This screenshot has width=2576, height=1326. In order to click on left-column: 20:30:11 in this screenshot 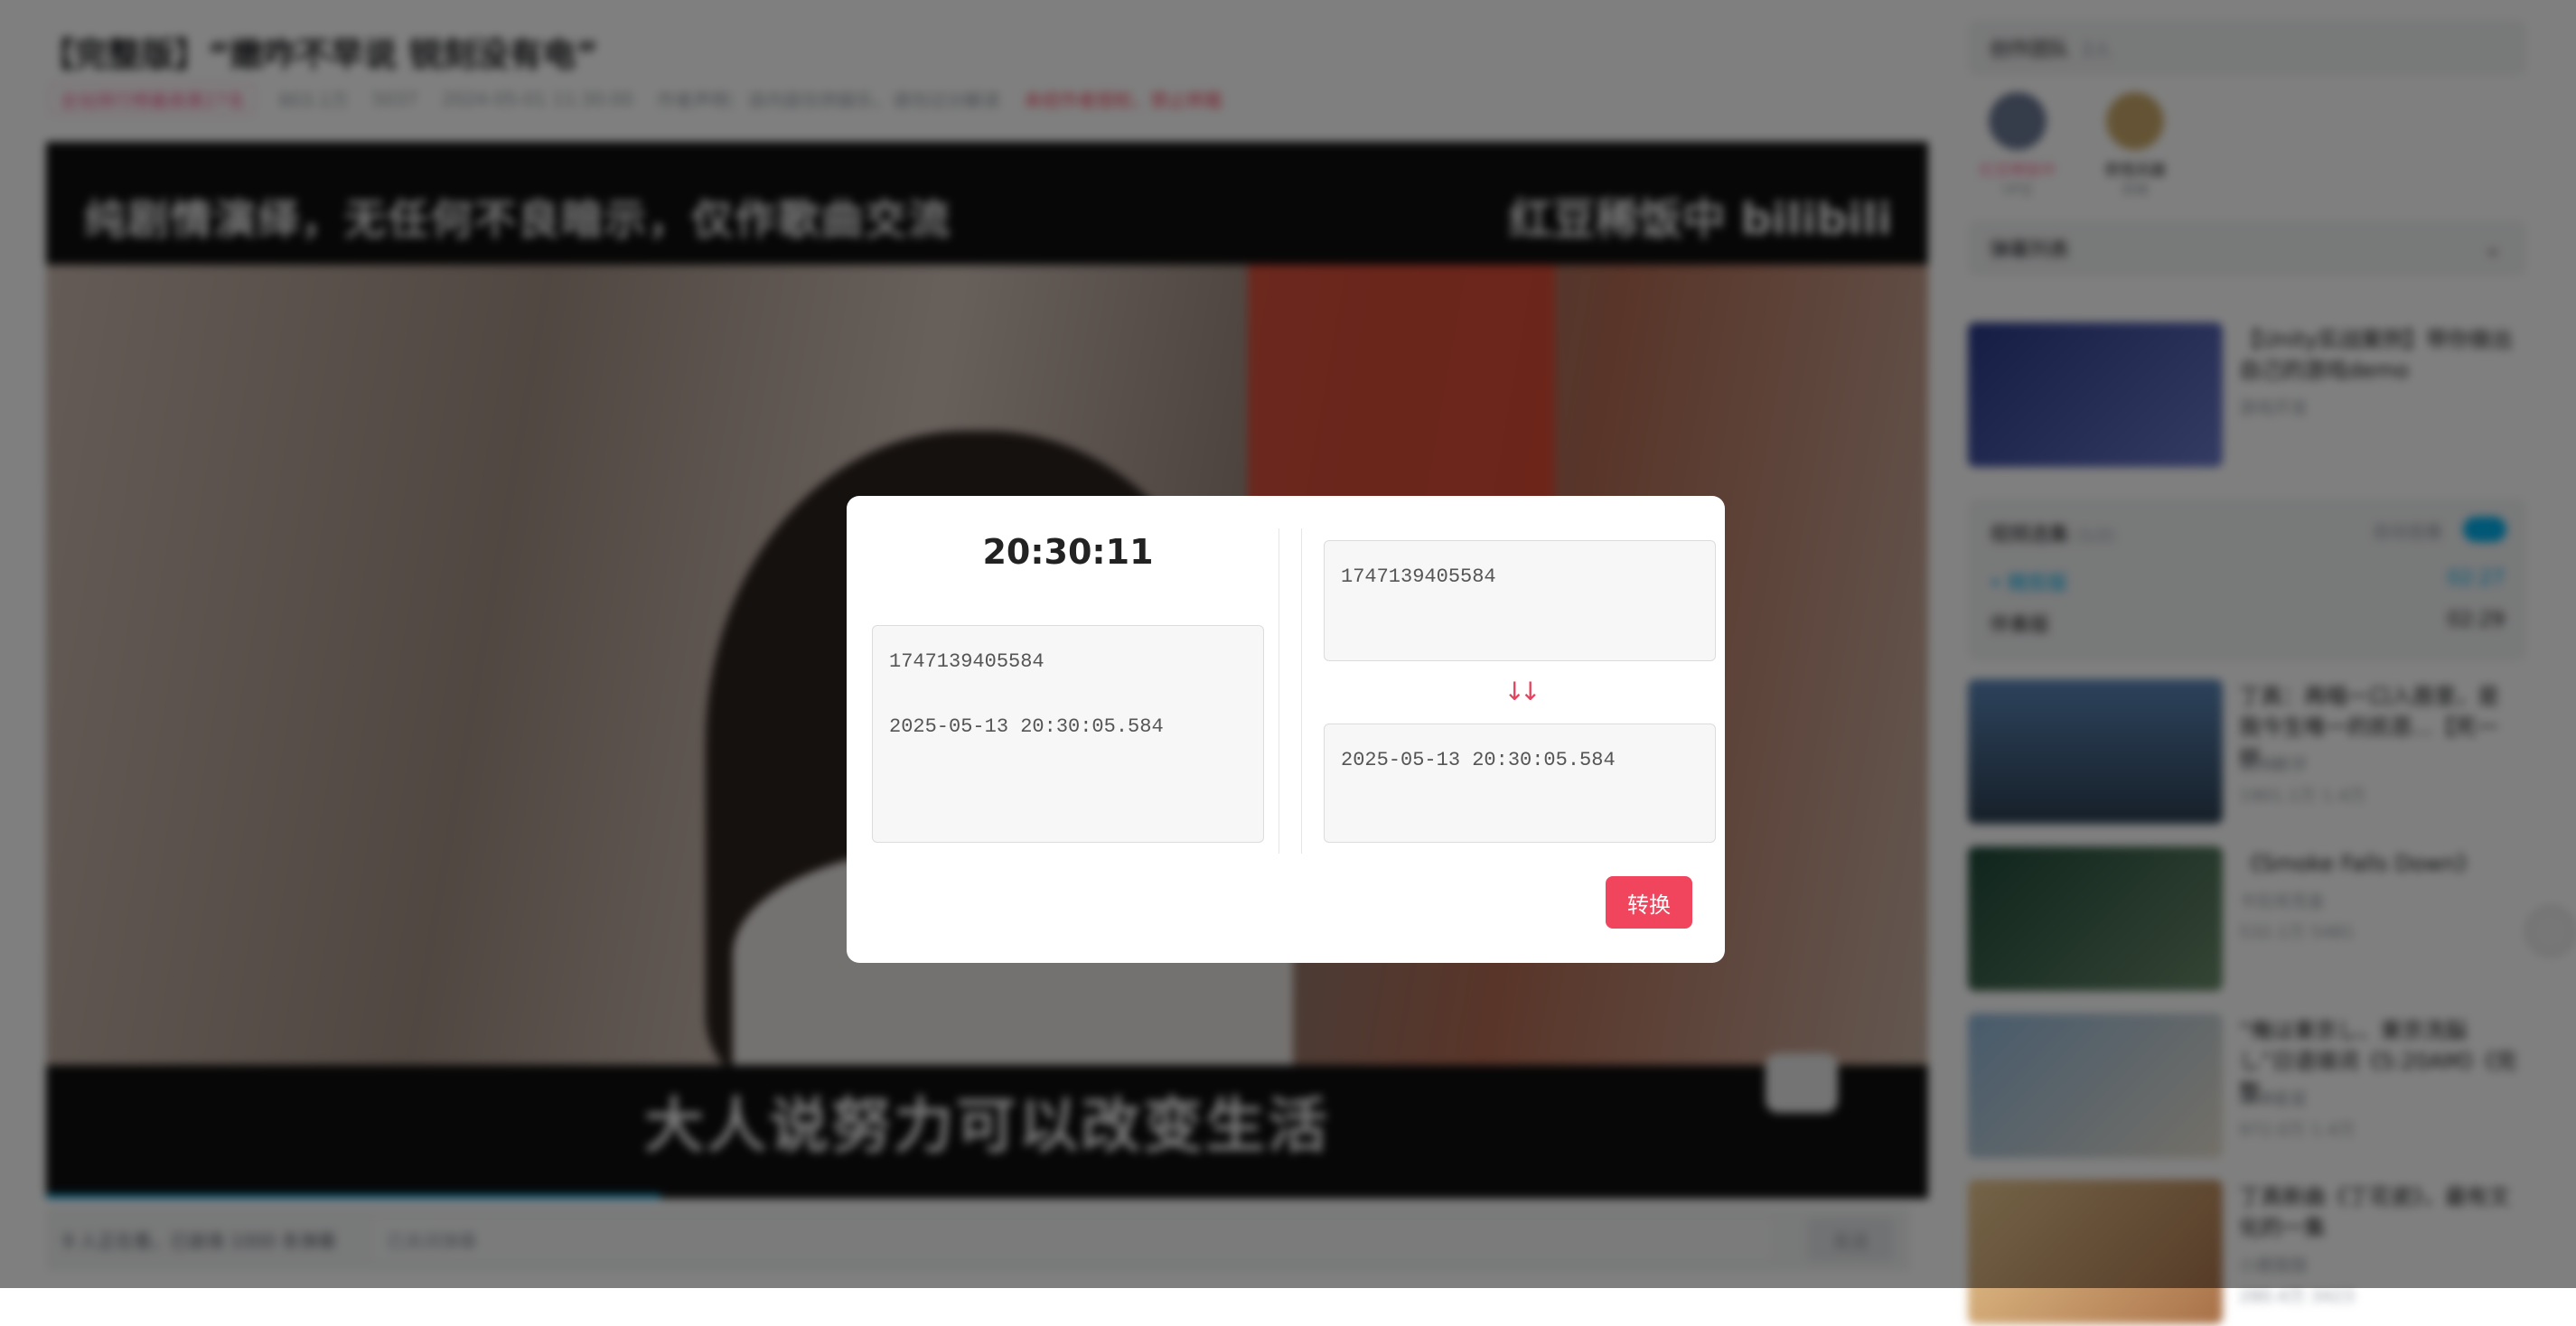, I will do `click(1068, 554)`.